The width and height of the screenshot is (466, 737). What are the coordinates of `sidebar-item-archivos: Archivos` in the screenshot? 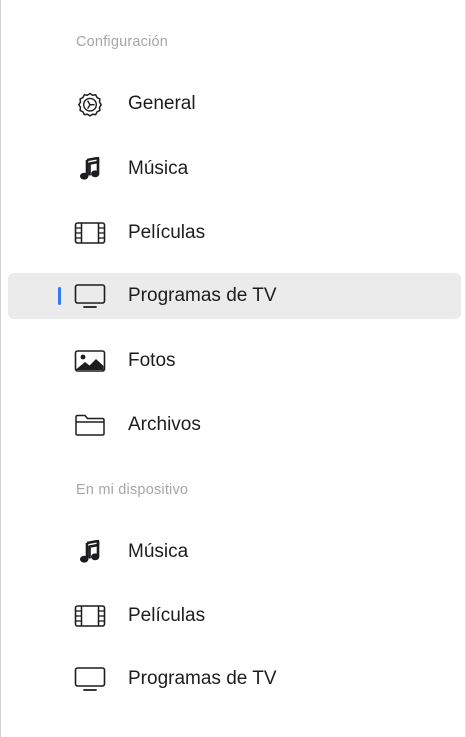 It's located at (234, 425).